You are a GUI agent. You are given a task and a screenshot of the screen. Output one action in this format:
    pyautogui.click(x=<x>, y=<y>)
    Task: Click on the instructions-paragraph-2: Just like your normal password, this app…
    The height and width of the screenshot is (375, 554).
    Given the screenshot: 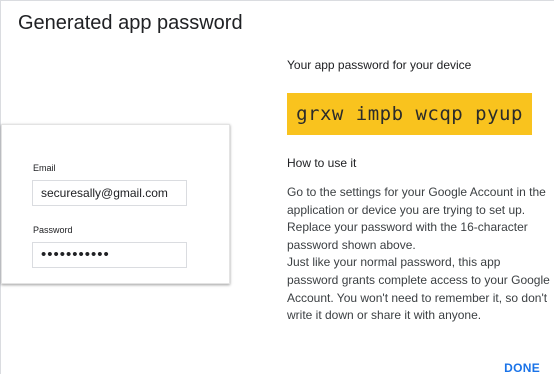 What is the action you would take?
    pyautogui.click(x=418, y=289)
    